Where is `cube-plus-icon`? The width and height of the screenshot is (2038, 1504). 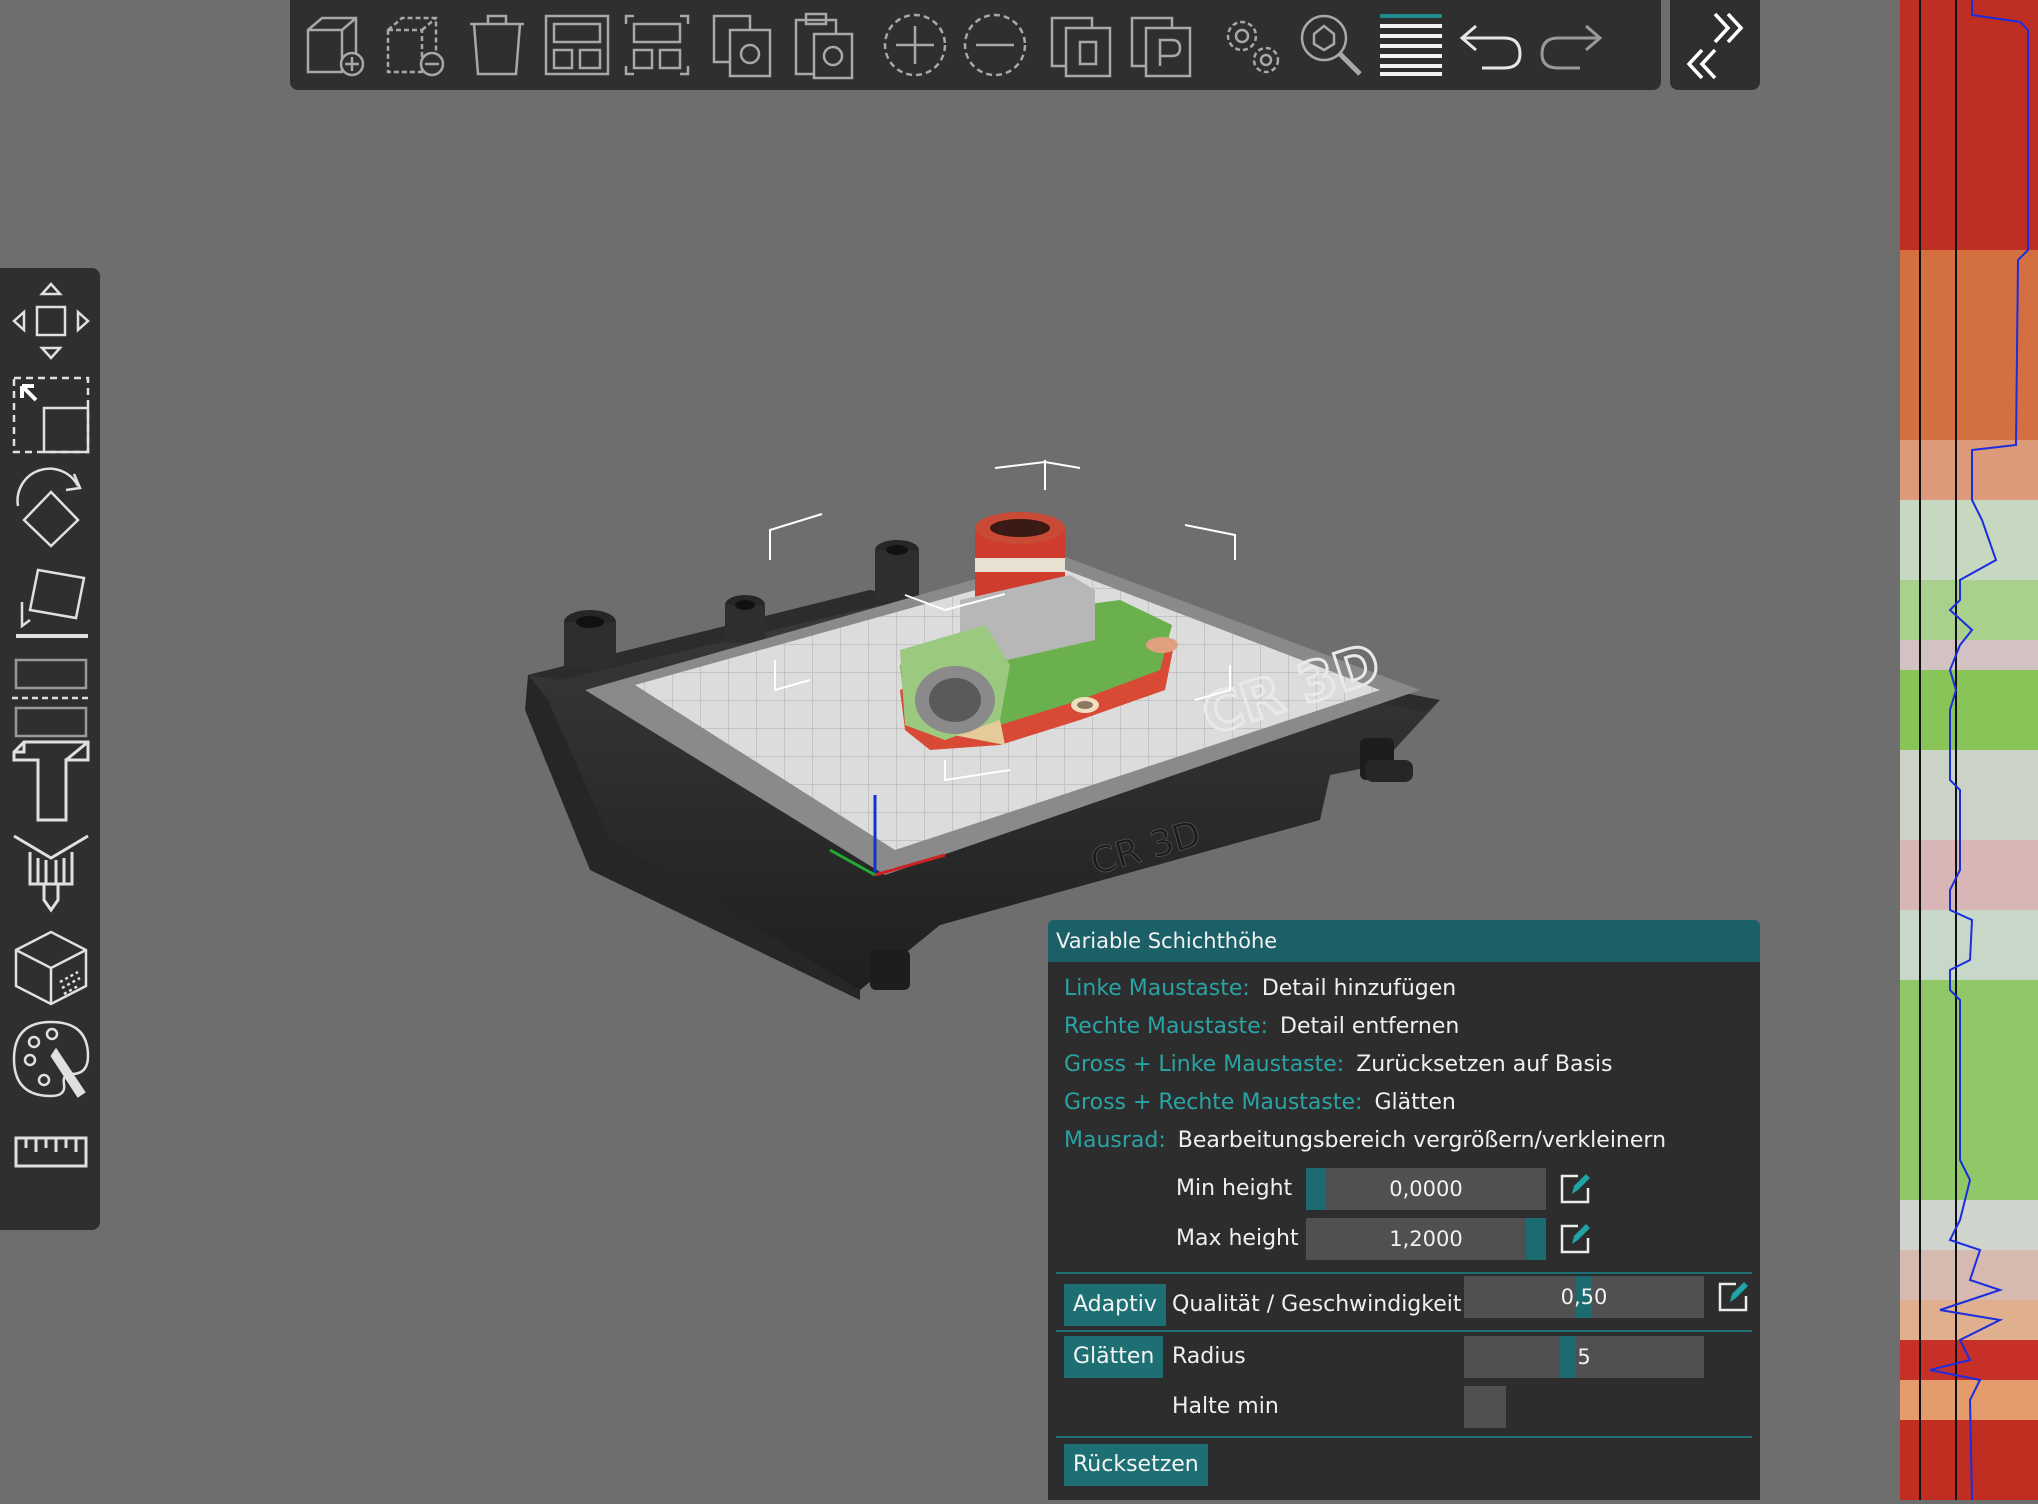
cube-plus-icon is located at coordinates (337, 45).